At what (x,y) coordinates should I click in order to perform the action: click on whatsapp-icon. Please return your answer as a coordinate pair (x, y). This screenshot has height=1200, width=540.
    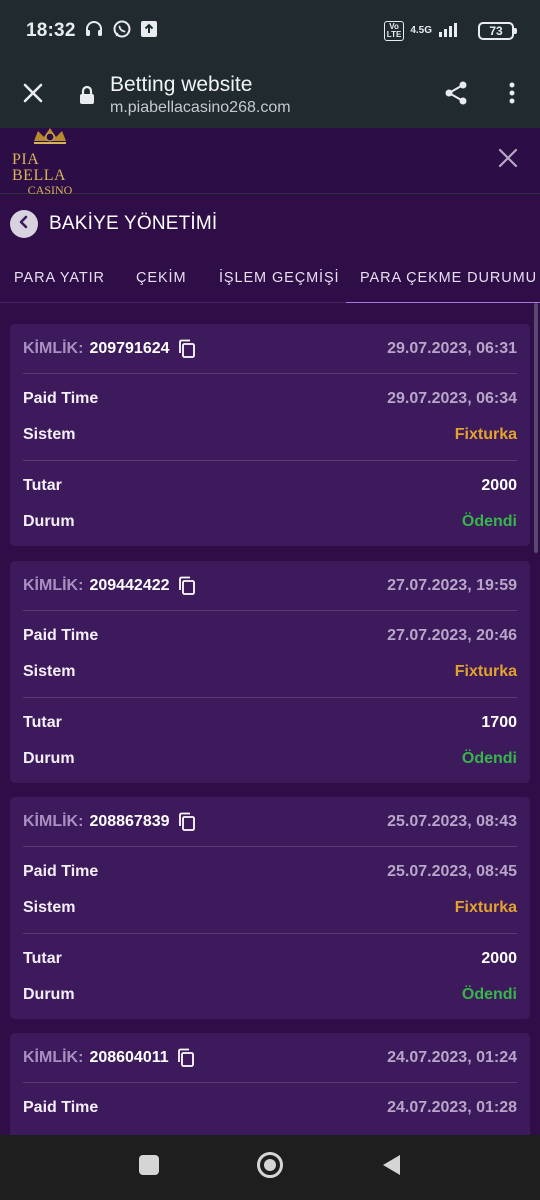
    Looking at the image, I should click on (122, 31).